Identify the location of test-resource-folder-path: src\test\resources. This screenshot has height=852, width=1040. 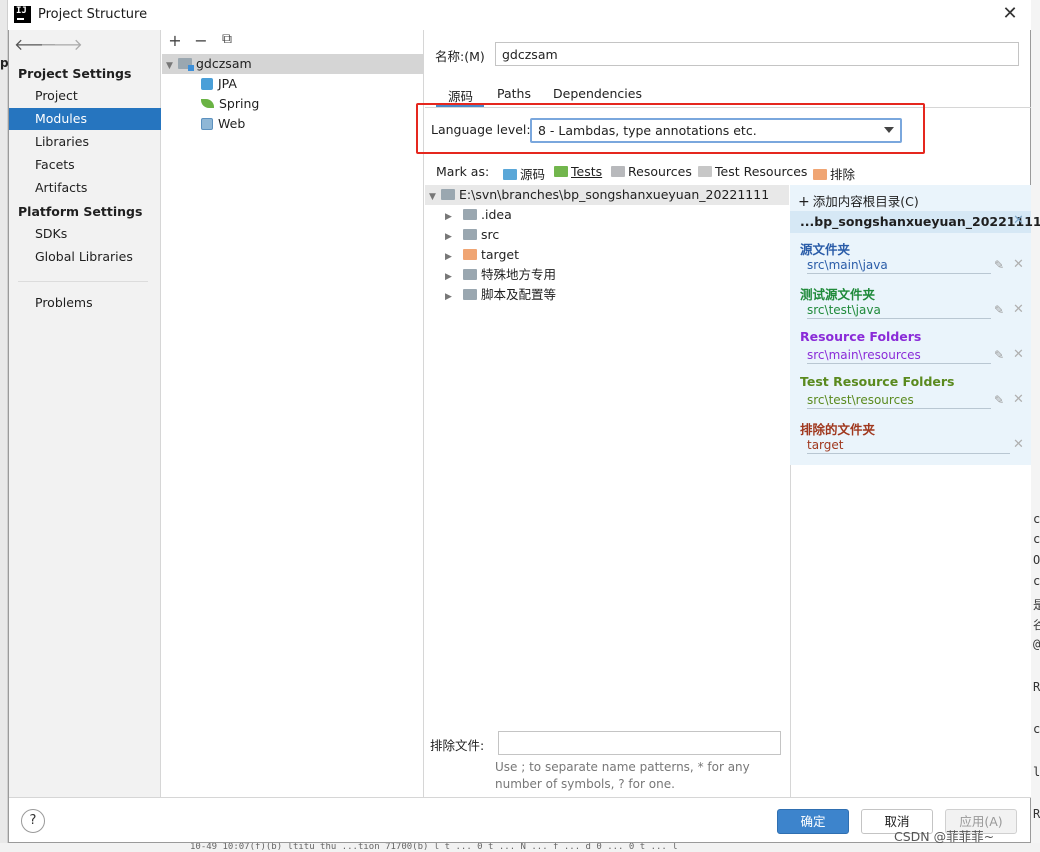
(899, 401).